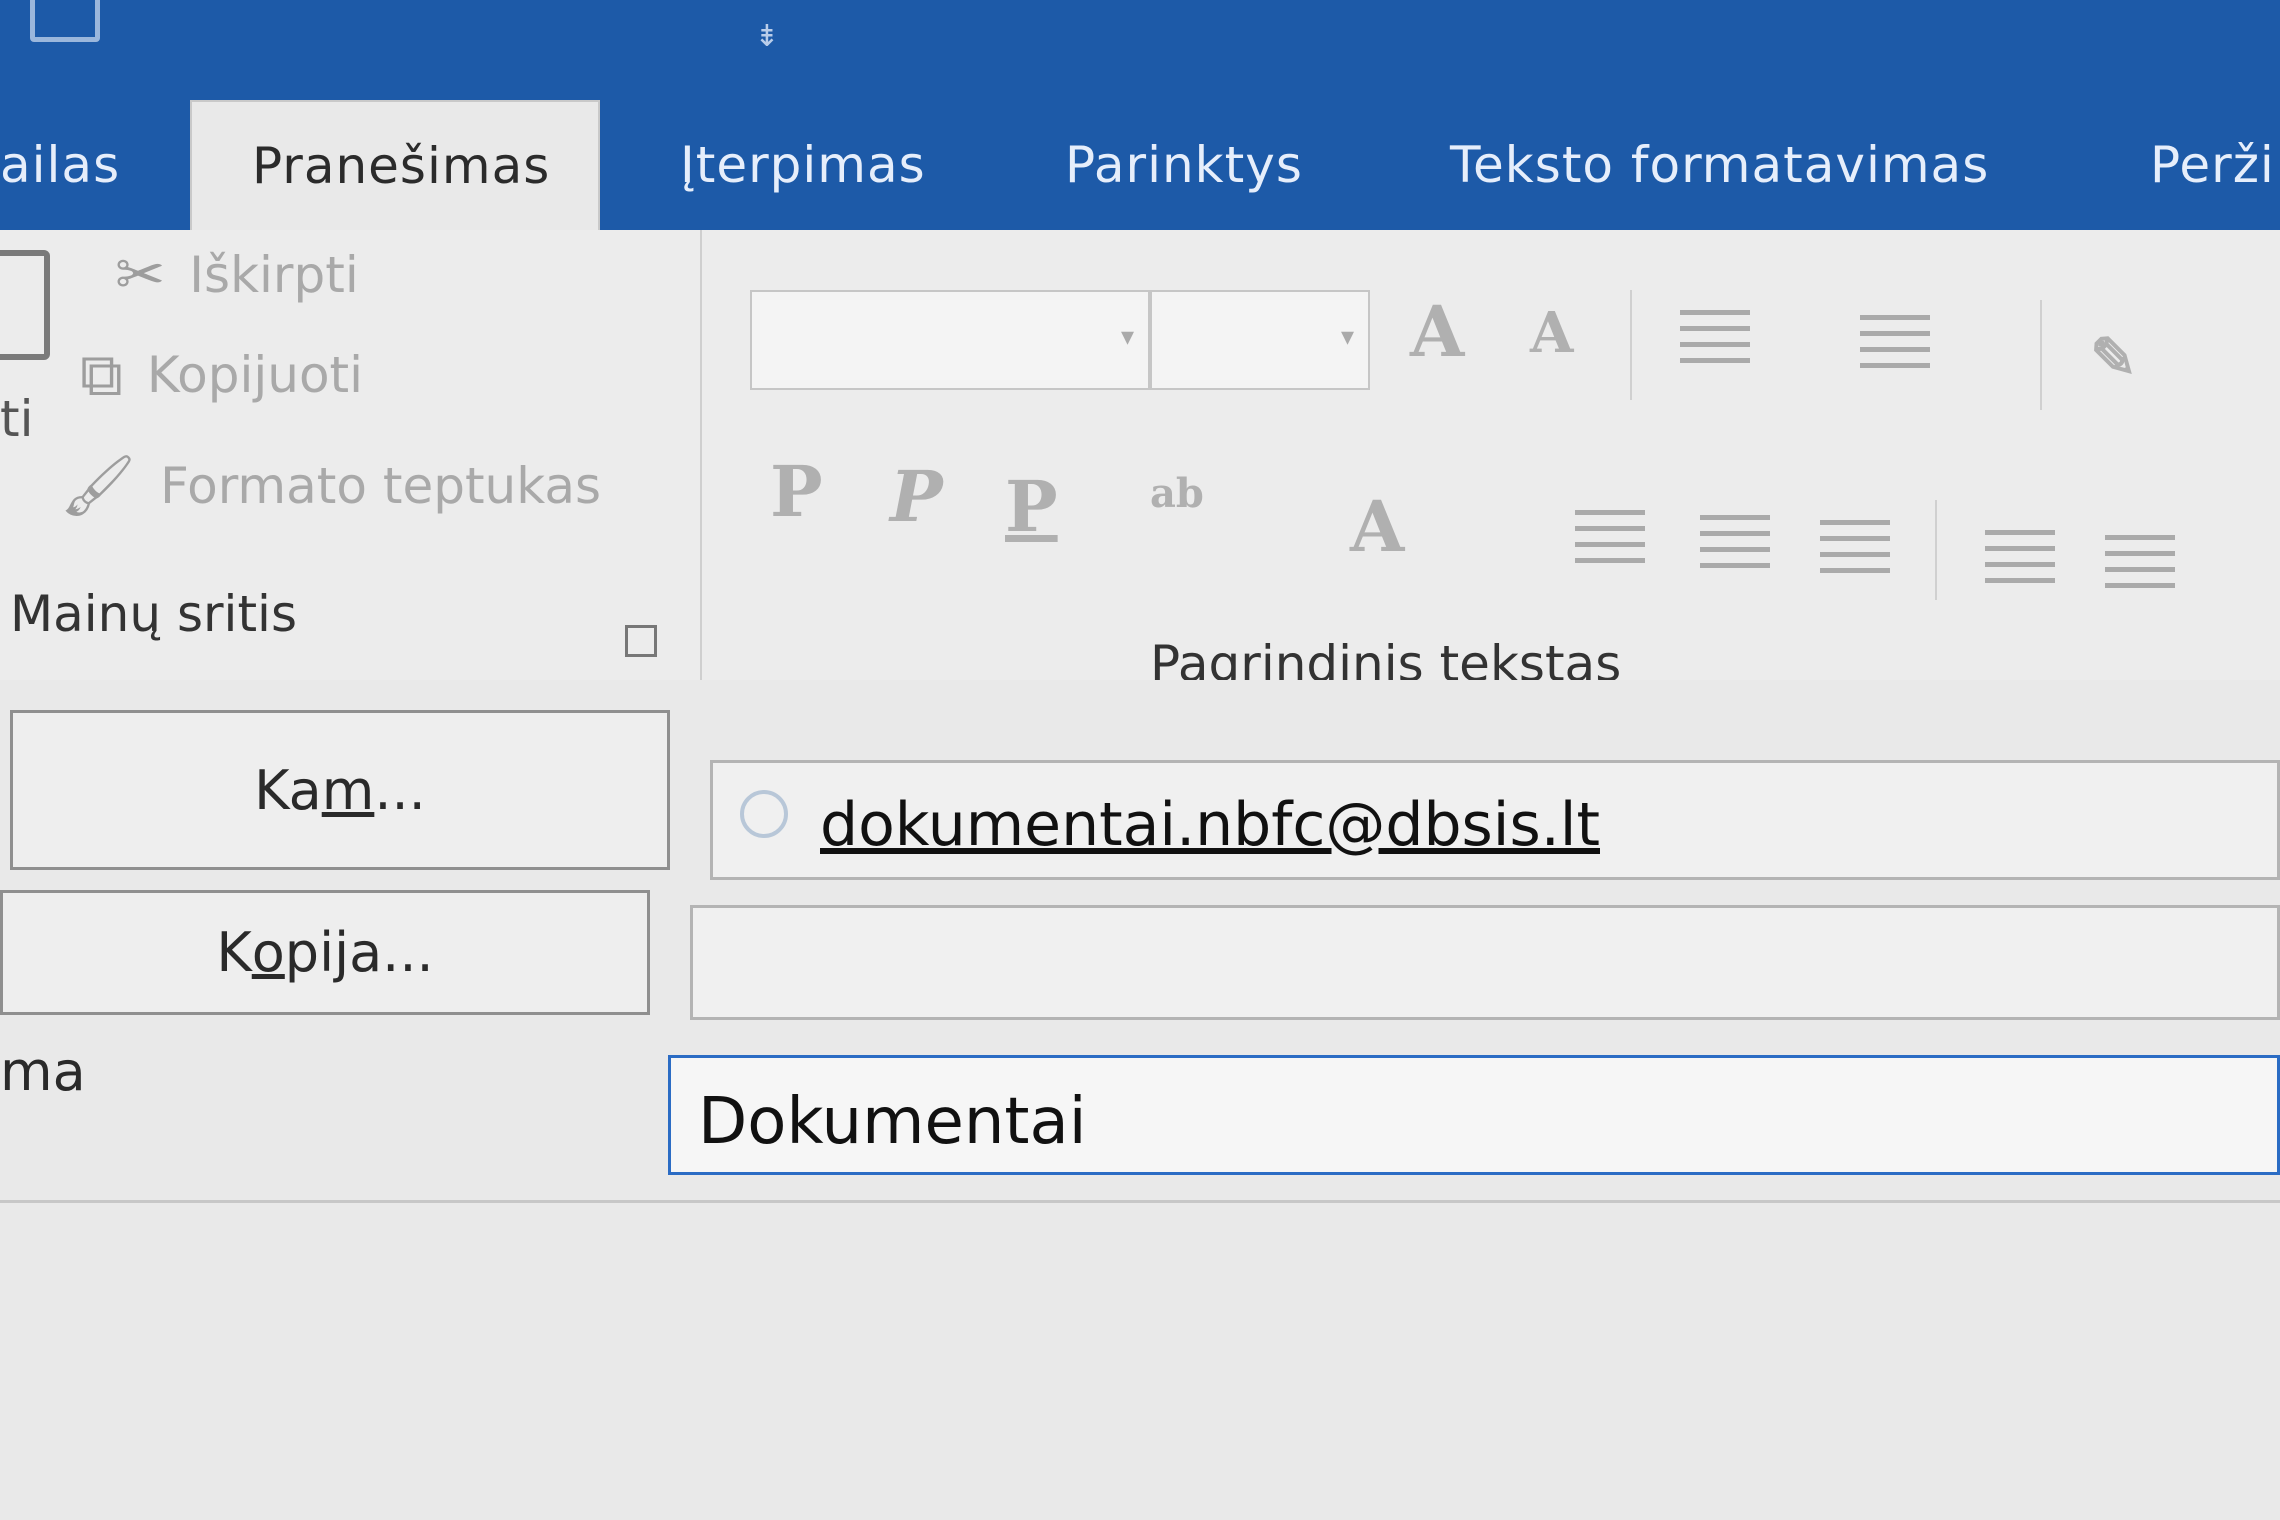 This screenshot has width=2280, height=1520. I want to click on cc-field, so click(1485, 962).